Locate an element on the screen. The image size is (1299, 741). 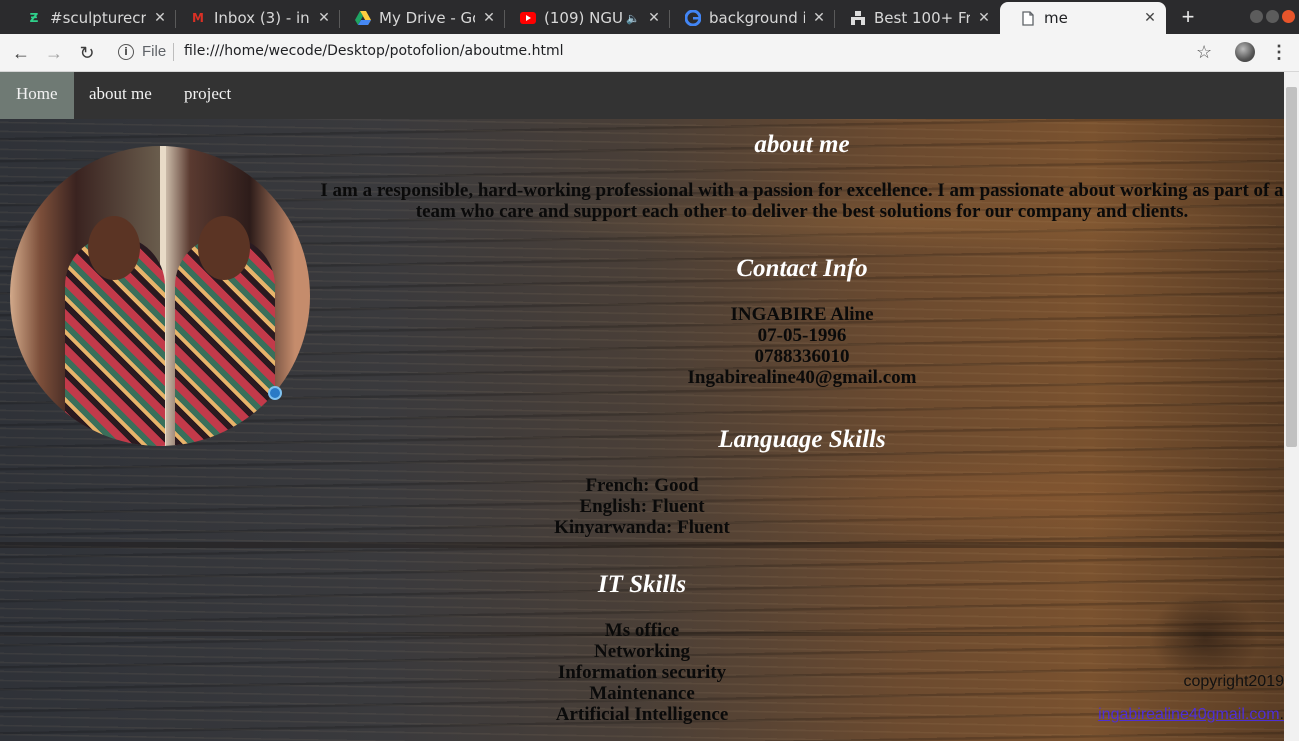
contact-email: Ingabirealine40@gmail.com is located at coordinates (802, 377).